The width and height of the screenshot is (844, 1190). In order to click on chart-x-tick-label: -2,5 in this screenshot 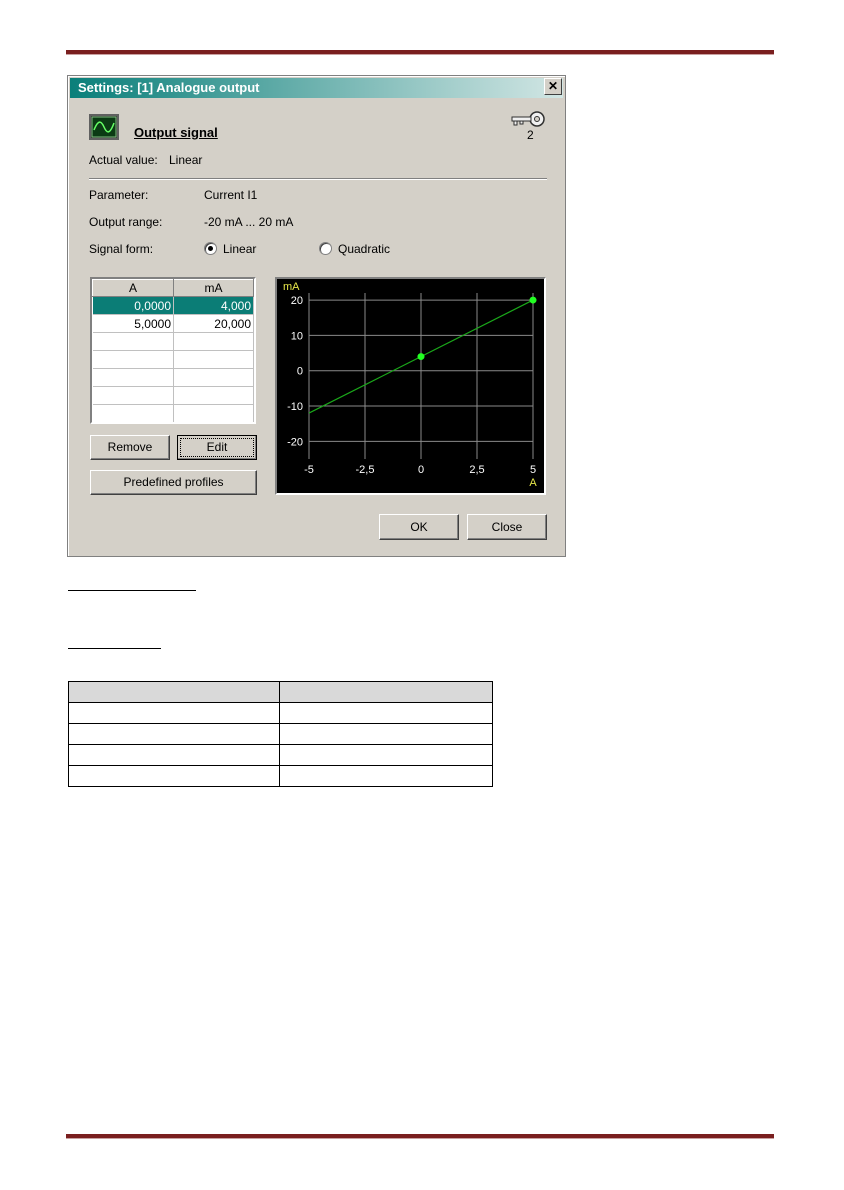, I will do `click(365, 470)`.